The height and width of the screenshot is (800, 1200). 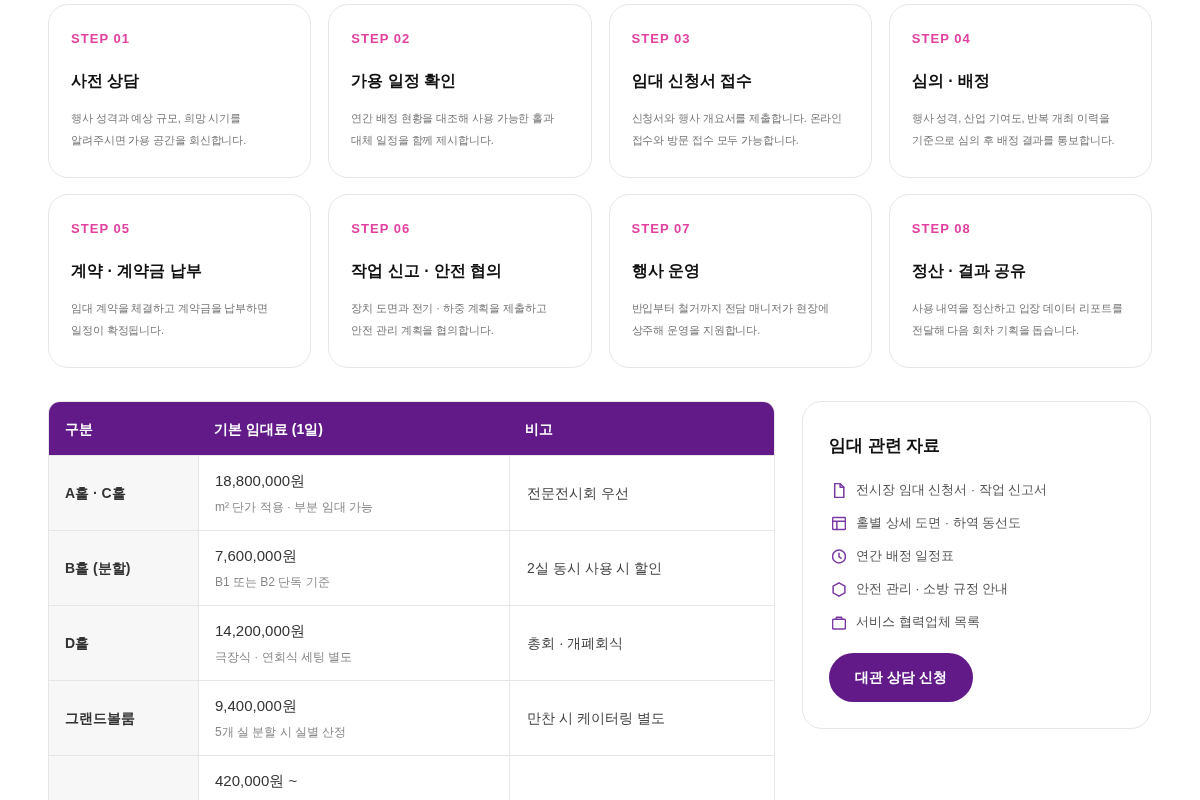 I want to click on step-description: 장치 도면과 전기 · 하중 계획을 제출하고 안전 관리 계획을 협의합니다., so click(x=449, y=319).